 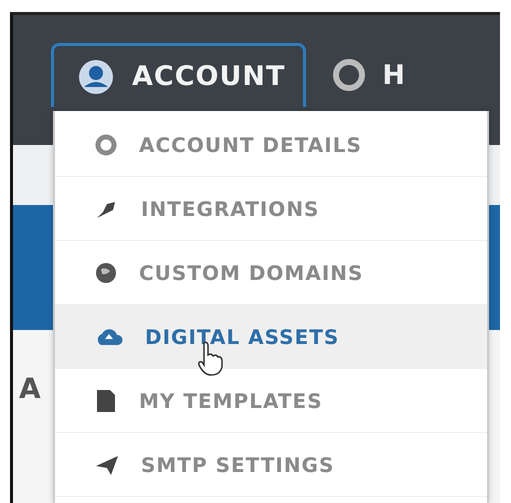 I want to click on menu-item: ACCOUNT DETAILS, so click(x=271, y=145).